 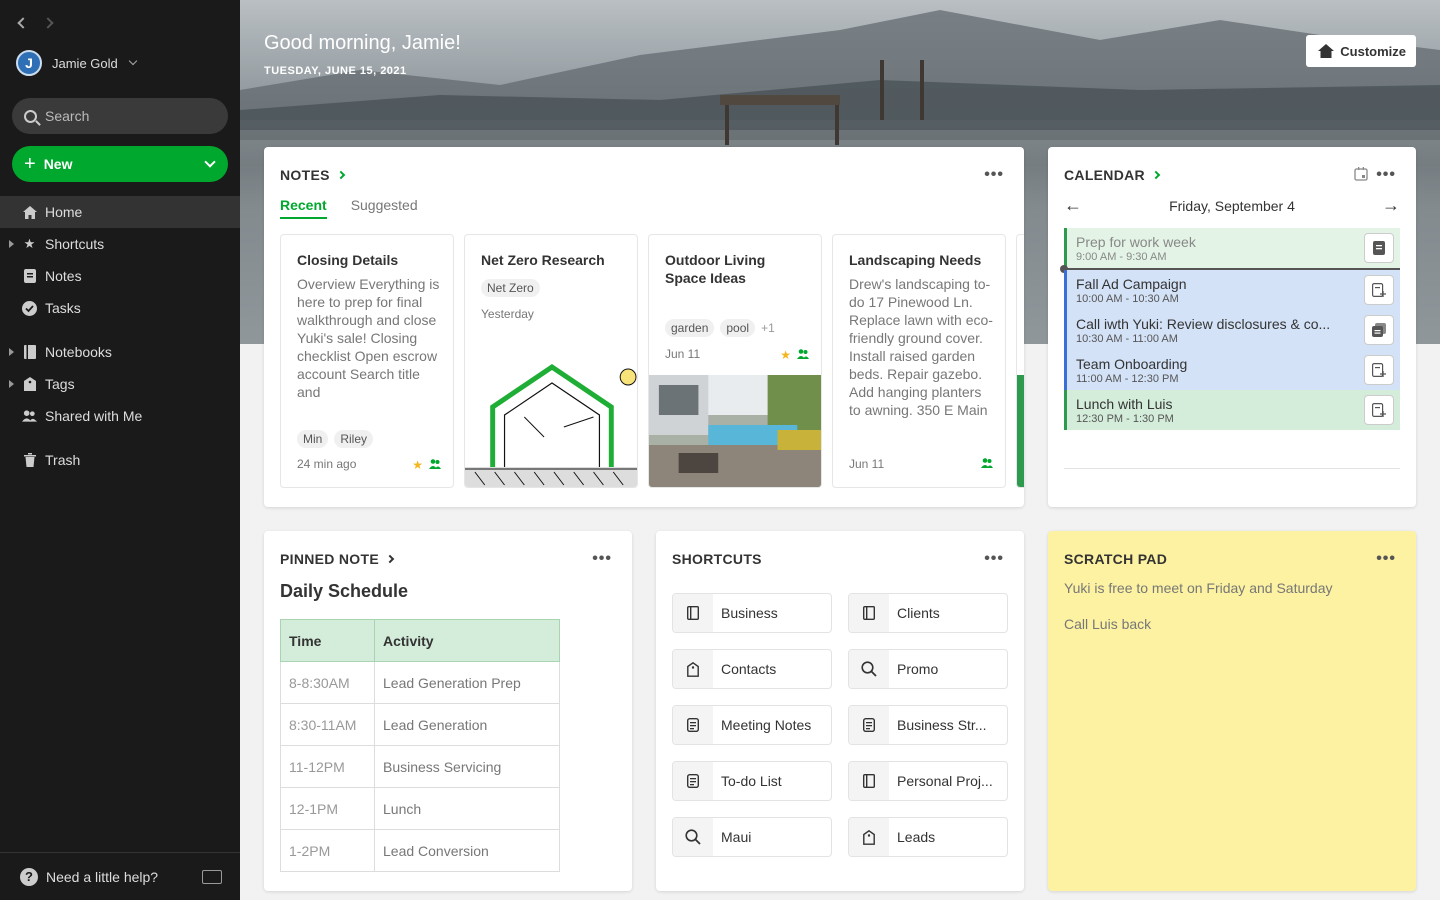 I want to click on sidebar-item-notebooks: Notebooks, so click(x=120, y=352).